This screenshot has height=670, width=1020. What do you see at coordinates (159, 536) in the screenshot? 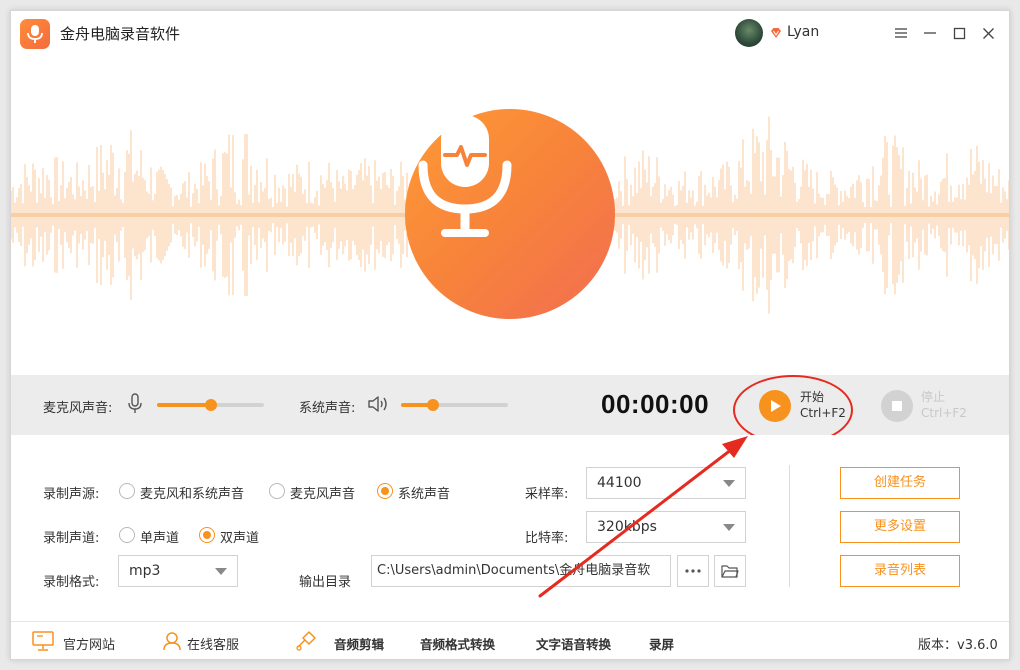
I see `channel-option-label: 单声道` at bounding box center [159, 536].